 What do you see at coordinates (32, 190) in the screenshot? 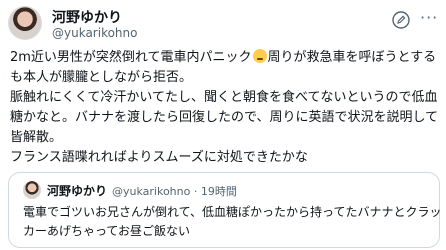
I see `quote-avatar` at bounding box center [32, 190].